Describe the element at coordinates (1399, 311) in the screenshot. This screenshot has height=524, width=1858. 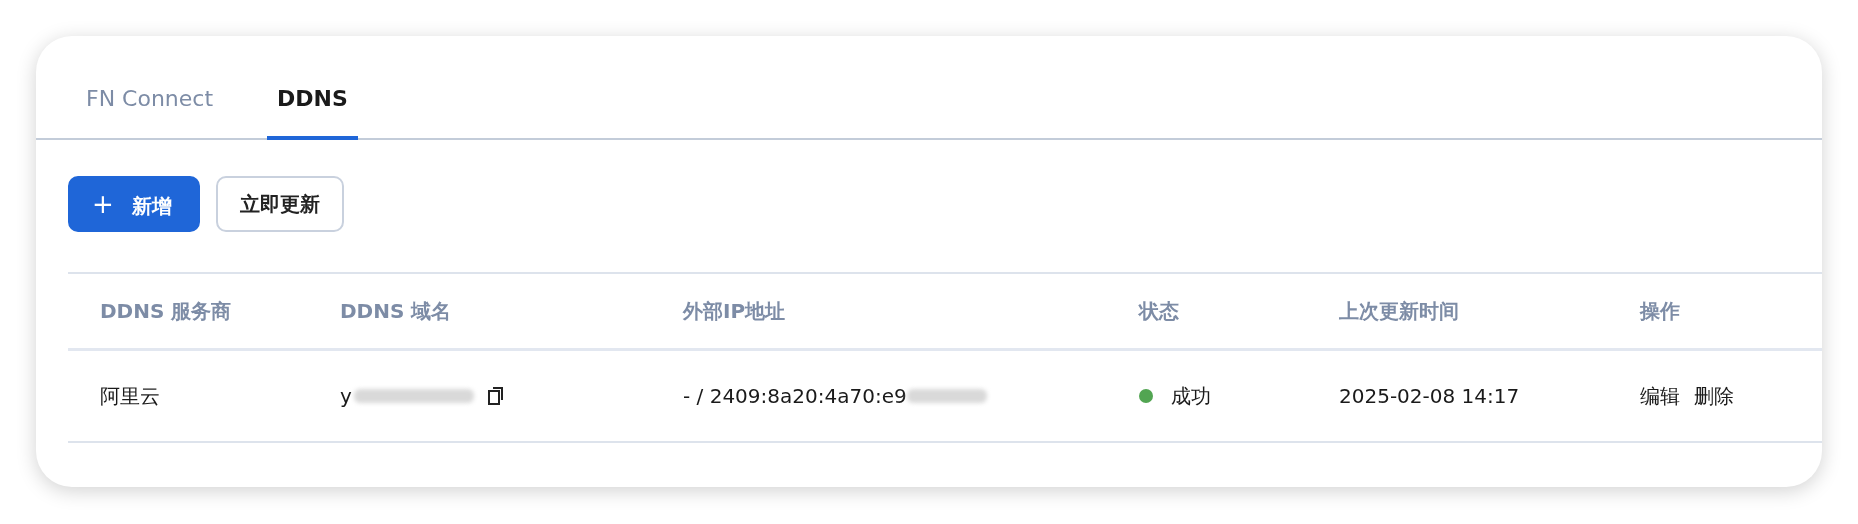
I see `column-header: 上次更新时间` at that location.